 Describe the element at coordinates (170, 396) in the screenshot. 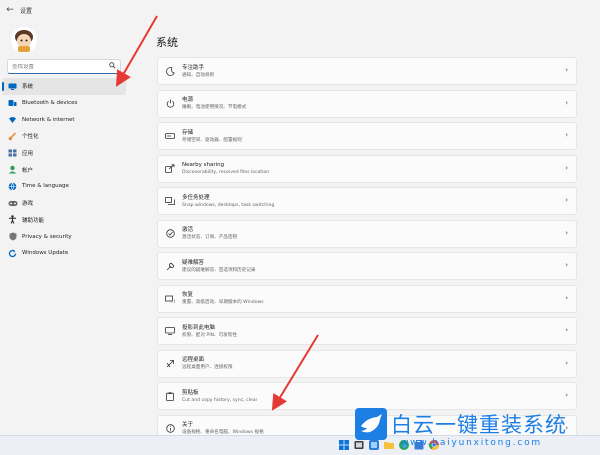

I see `clipboard-icon` at that location.